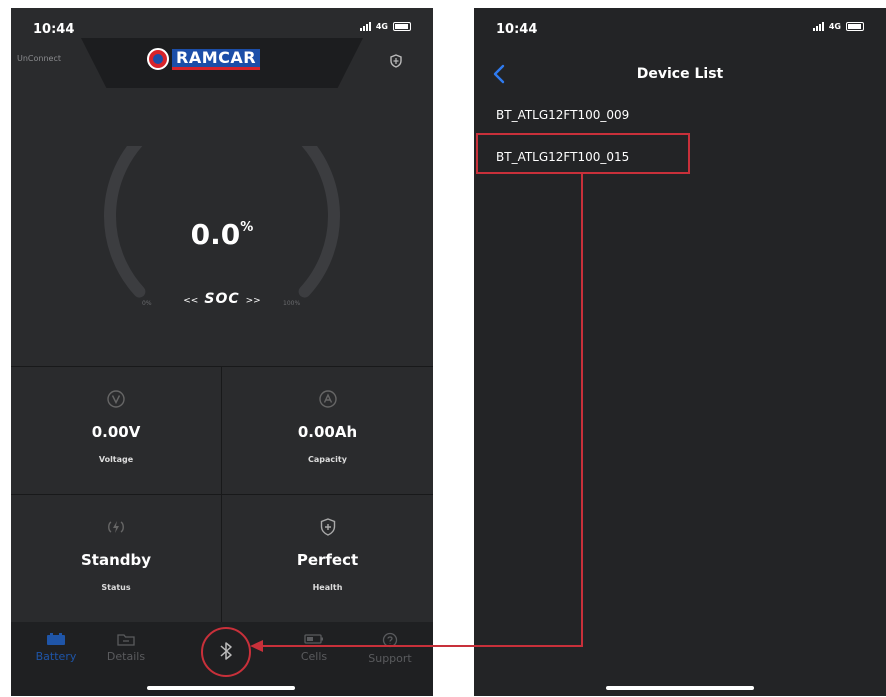 The height and width of the screenshot is (697, 886). I want to click on capacity-label: Capacity, so click(327, 459).